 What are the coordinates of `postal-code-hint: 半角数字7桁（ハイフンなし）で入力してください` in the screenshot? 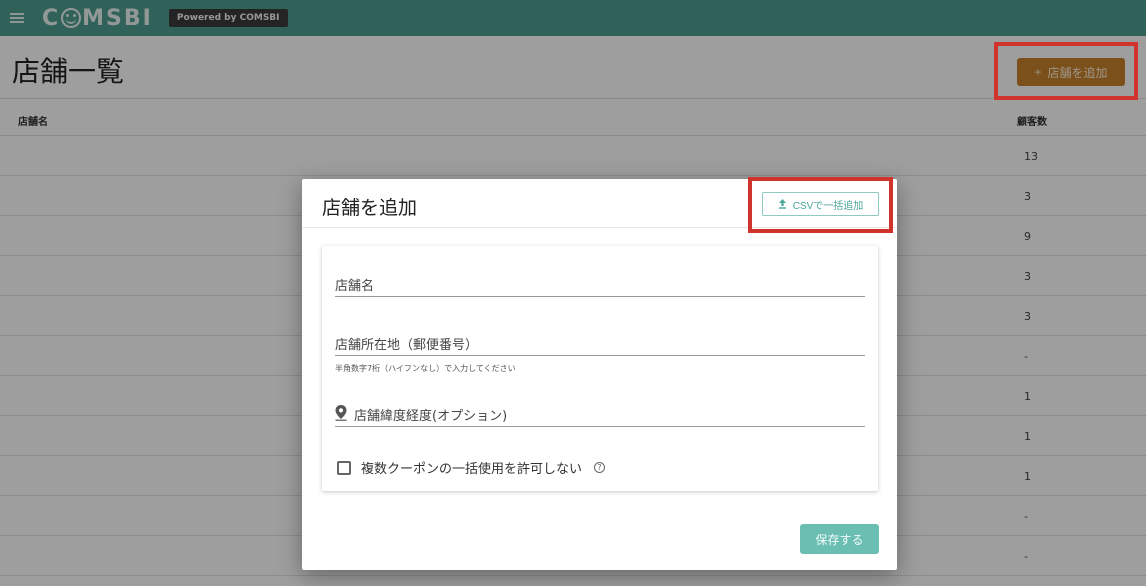 It's located at (425, 368).